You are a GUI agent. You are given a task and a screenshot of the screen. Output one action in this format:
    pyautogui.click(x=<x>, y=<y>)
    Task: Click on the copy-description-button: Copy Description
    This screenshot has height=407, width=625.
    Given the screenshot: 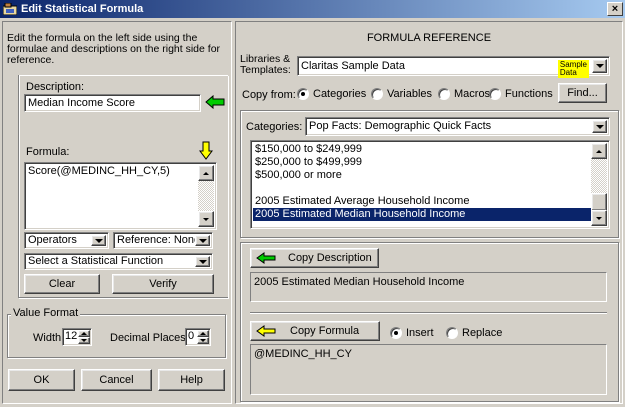 What is the action you would take?
    pyautogui.click(x=314, y=258)
    